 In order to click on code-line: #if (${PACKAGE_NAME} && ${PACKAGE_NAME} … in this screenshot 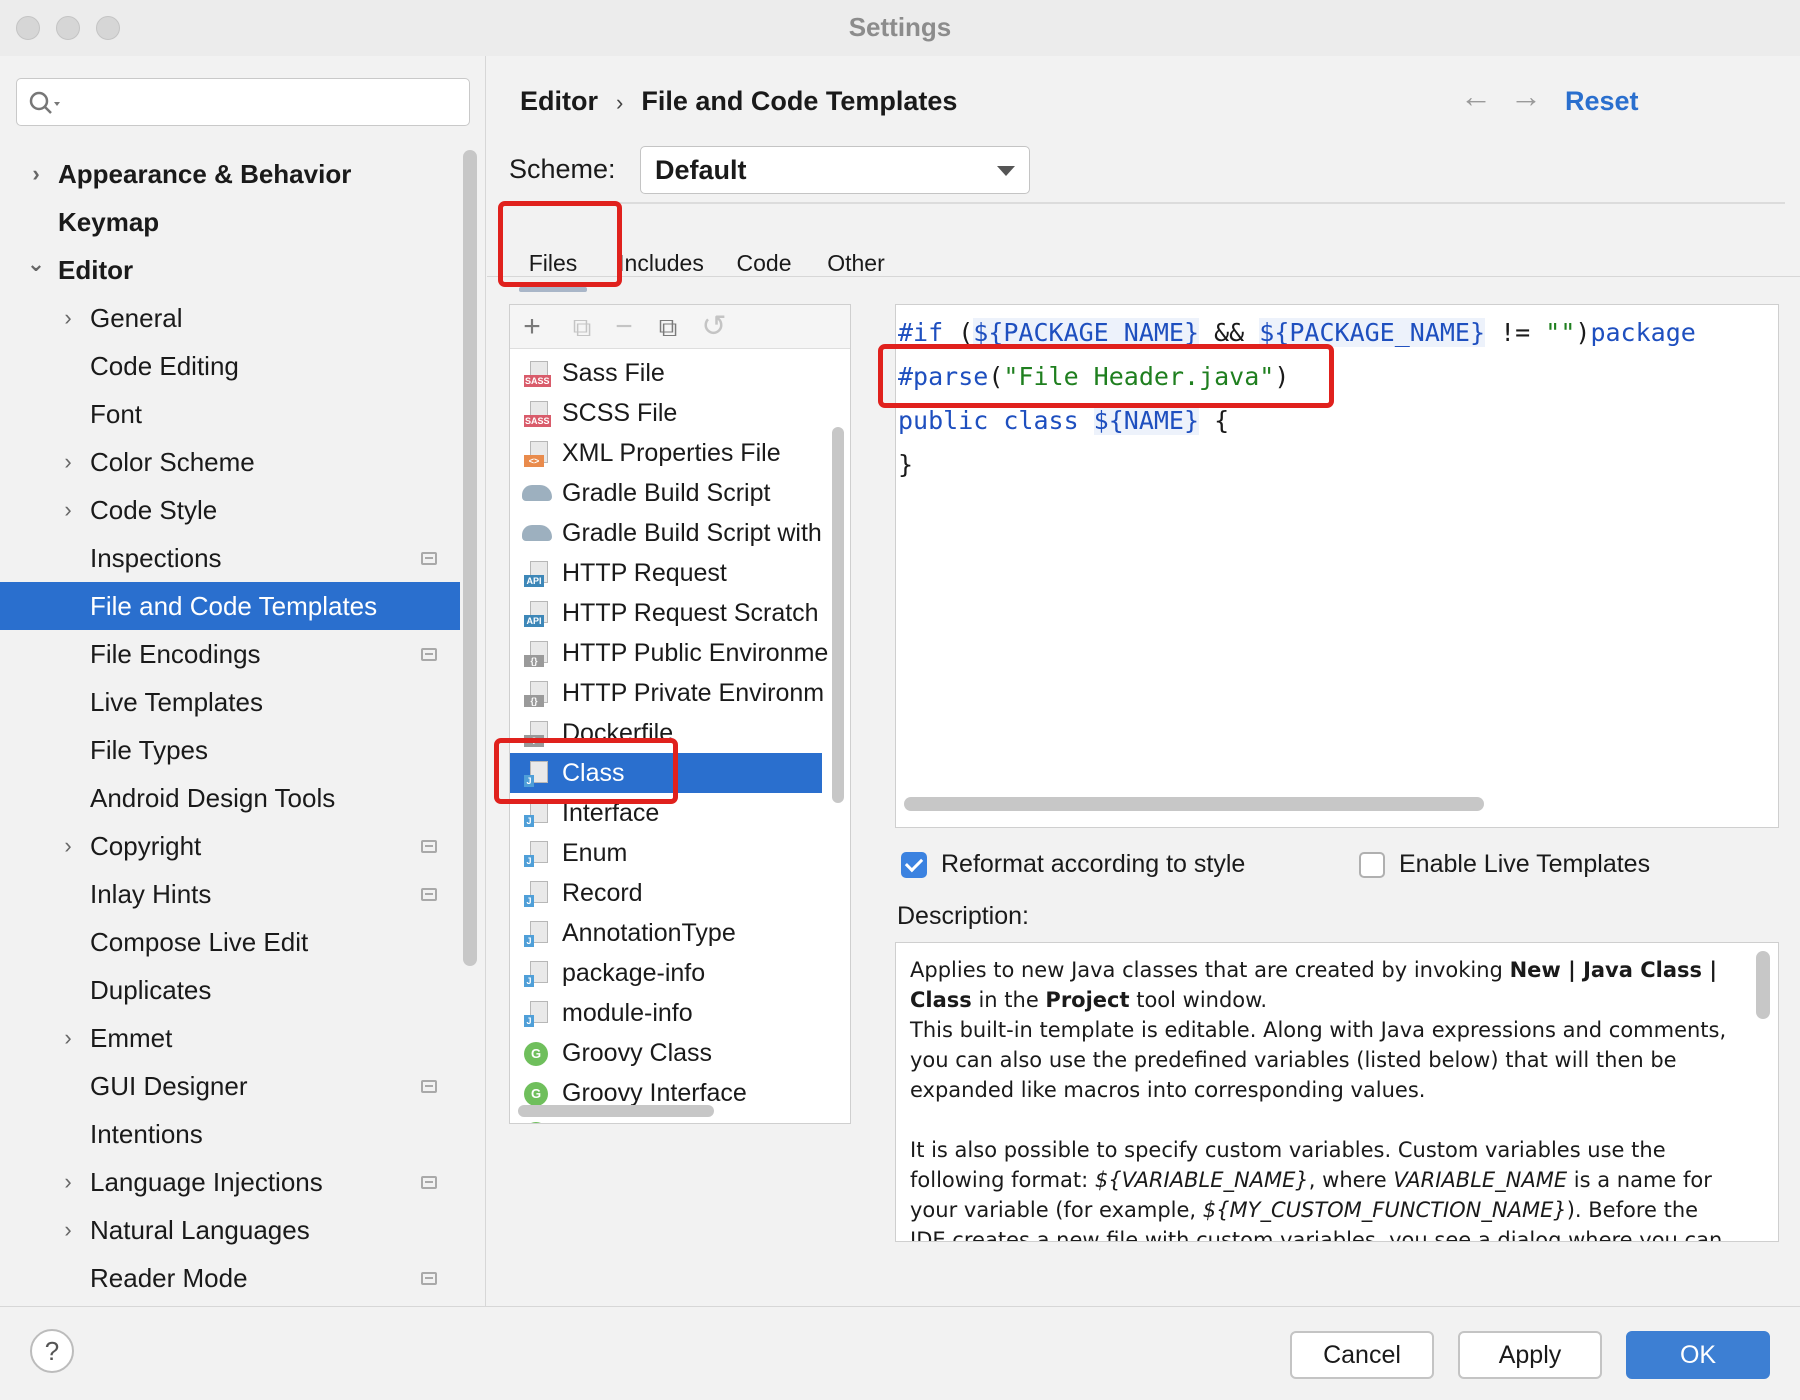, I will do `click(1297, 333)`.